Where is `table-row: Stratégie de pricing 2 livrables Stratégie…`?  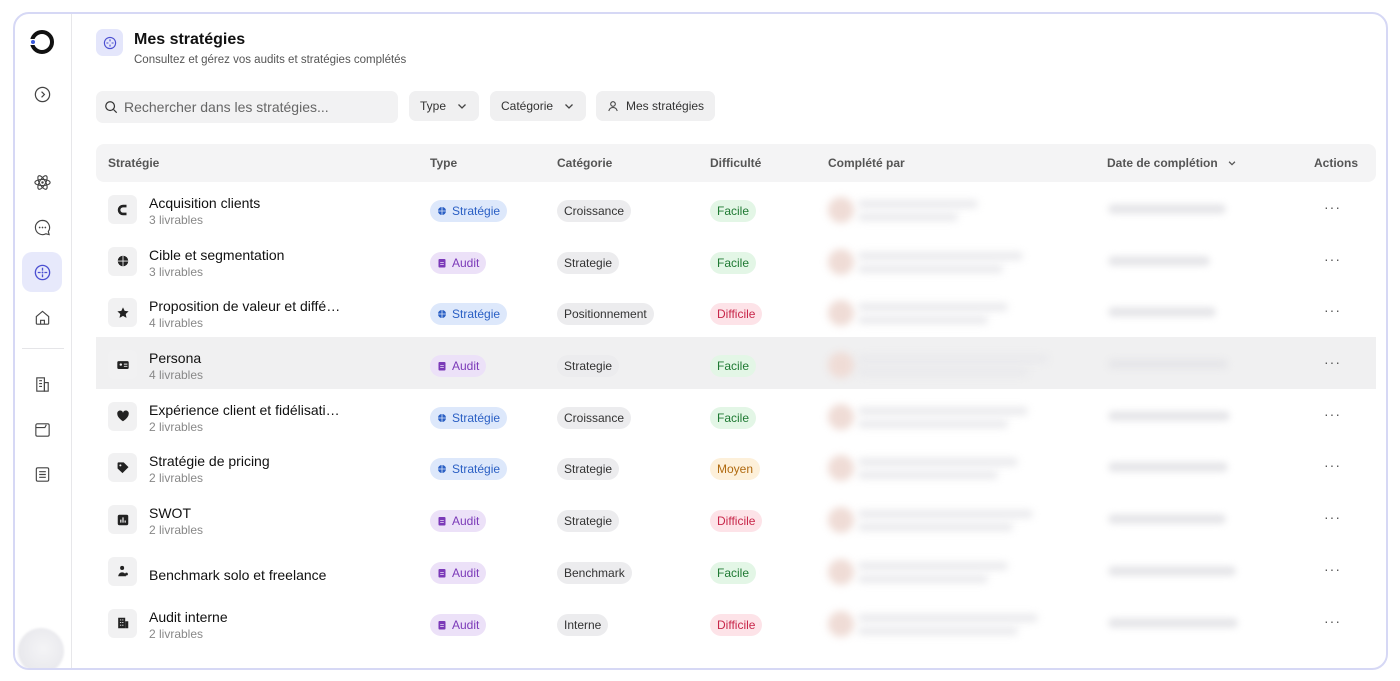
table-row: Stratégie de pricing 2 livrables Stratégie… is located at coordinates (736, 466).